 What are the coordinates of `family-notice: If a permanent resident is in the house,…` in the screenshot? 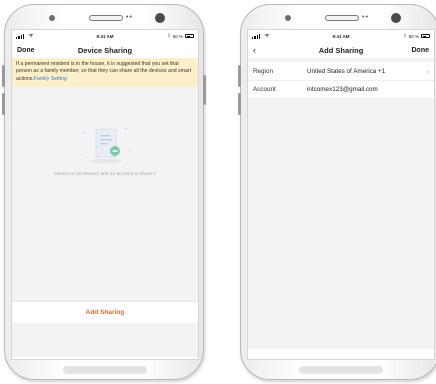 It's located at (105, 73).